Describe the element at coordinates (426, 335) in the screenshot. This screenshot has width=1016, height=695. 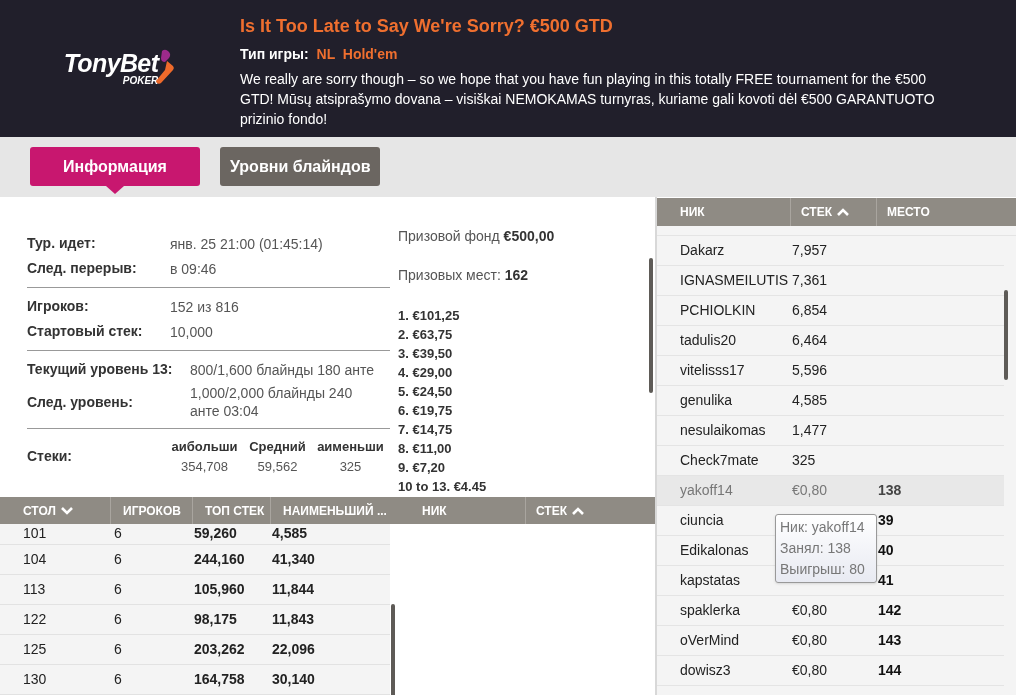
I see `payout-item: 2. €63,75` at that location.